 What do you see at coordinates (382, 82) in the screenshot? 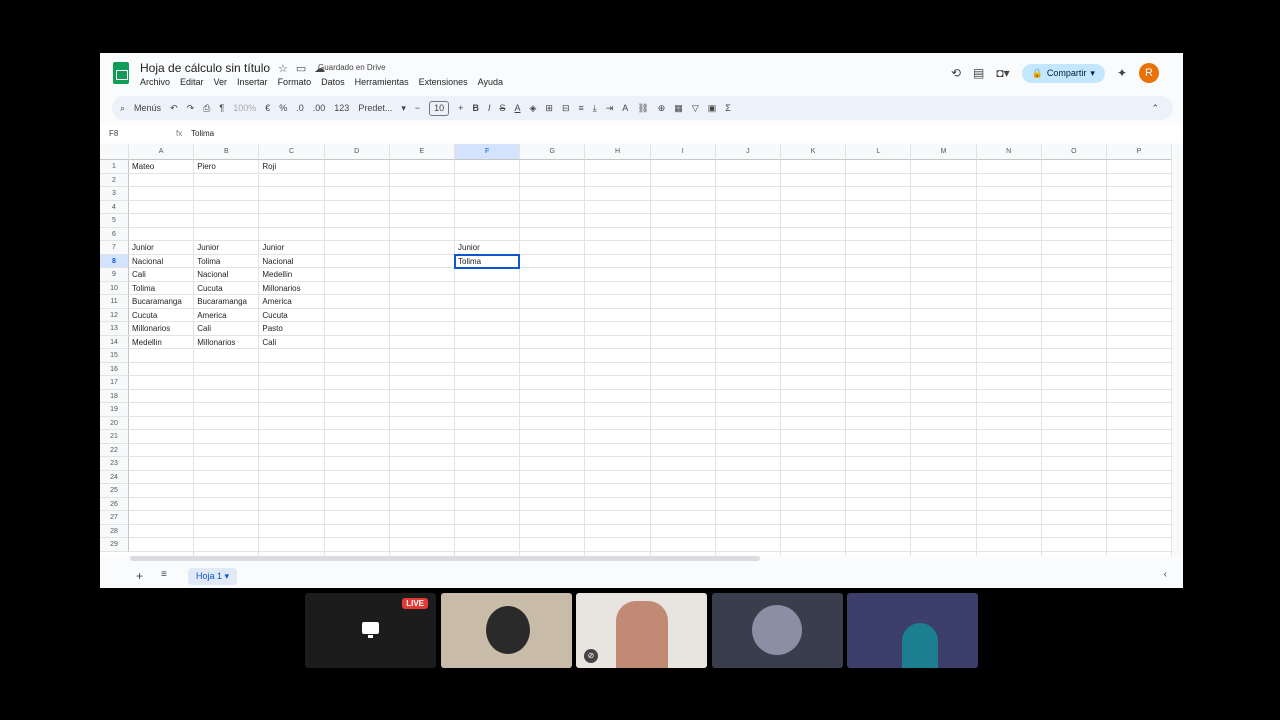
I see `menu-herramientas: Herramientas` at bounding box center [382, 82].